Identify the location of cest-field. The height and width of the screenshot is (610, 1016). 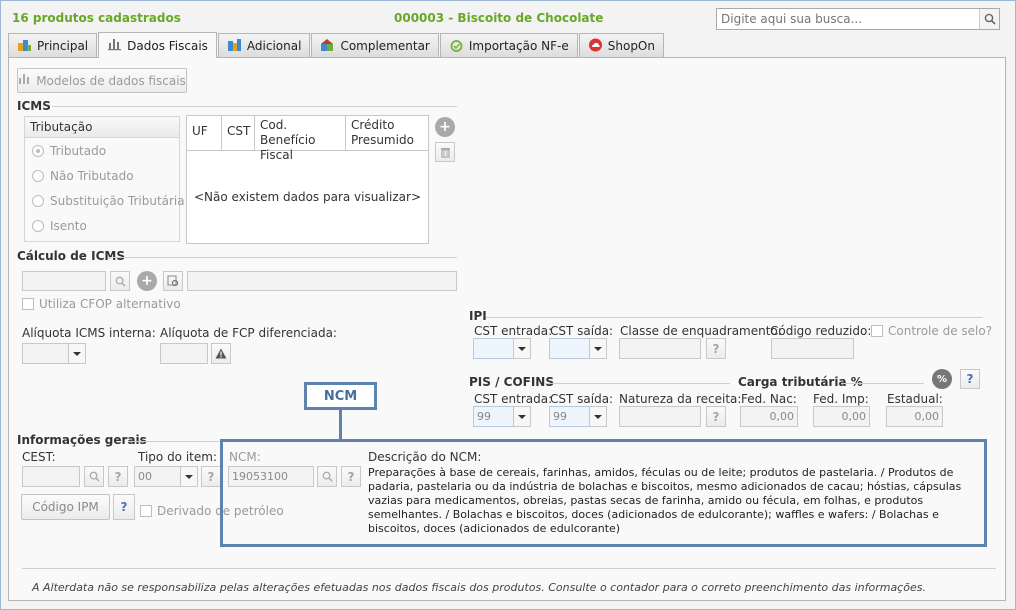
(51, 476).